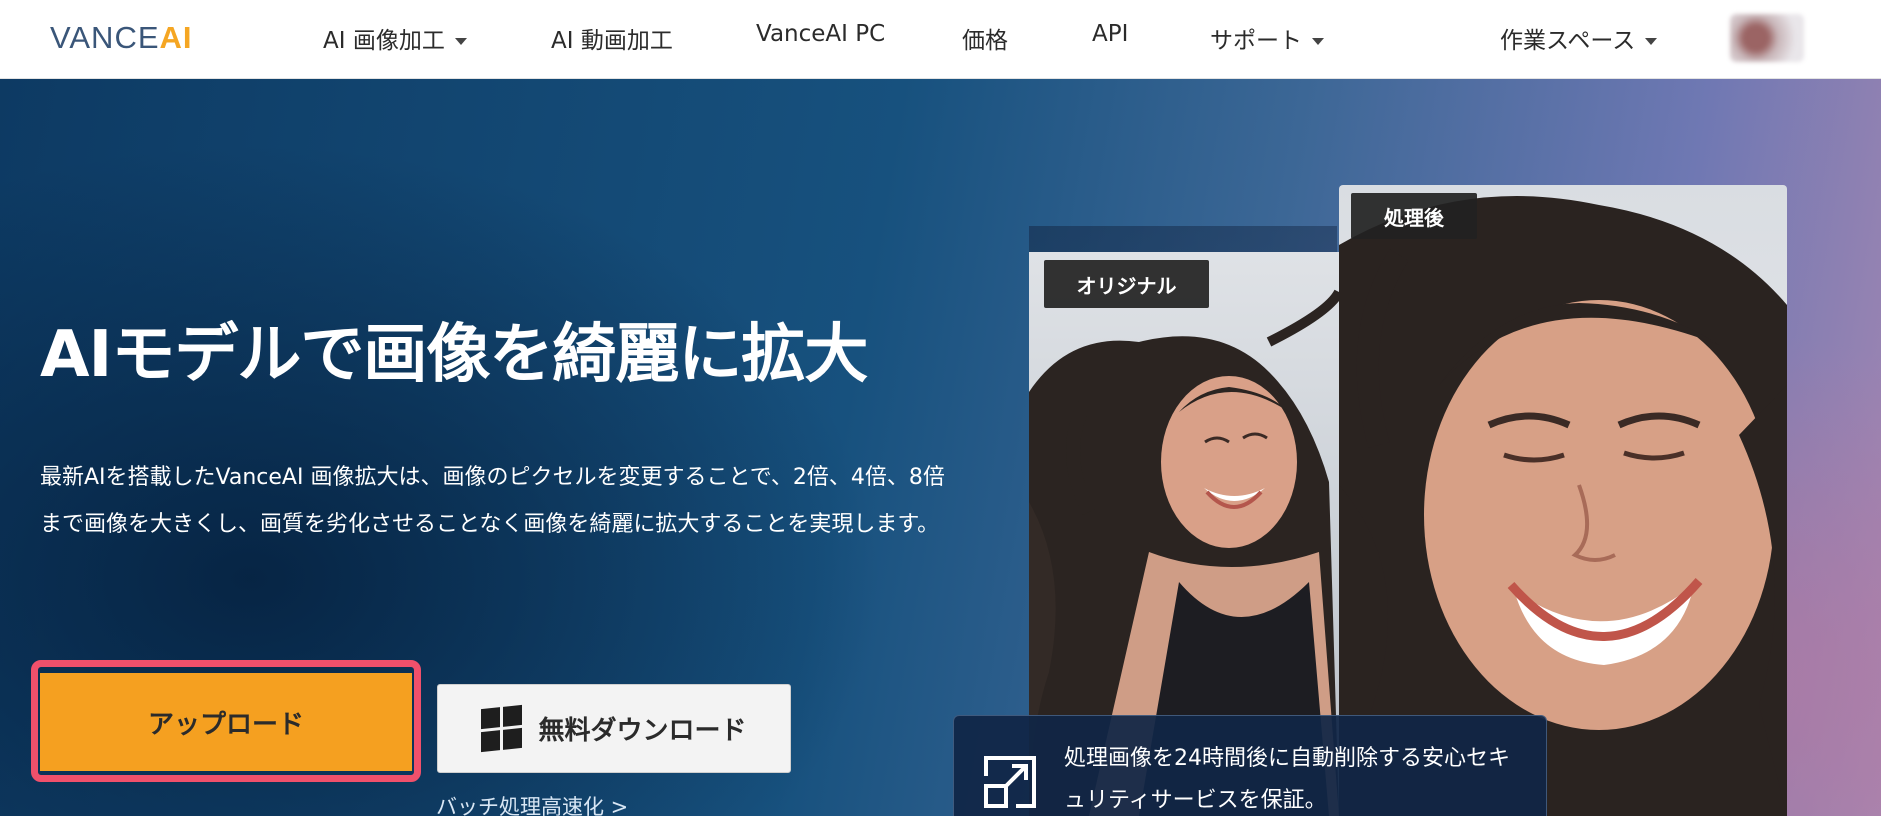 The image size is (1881, 816). I want to click on logo-text-ai: AI, so click(176, 37).